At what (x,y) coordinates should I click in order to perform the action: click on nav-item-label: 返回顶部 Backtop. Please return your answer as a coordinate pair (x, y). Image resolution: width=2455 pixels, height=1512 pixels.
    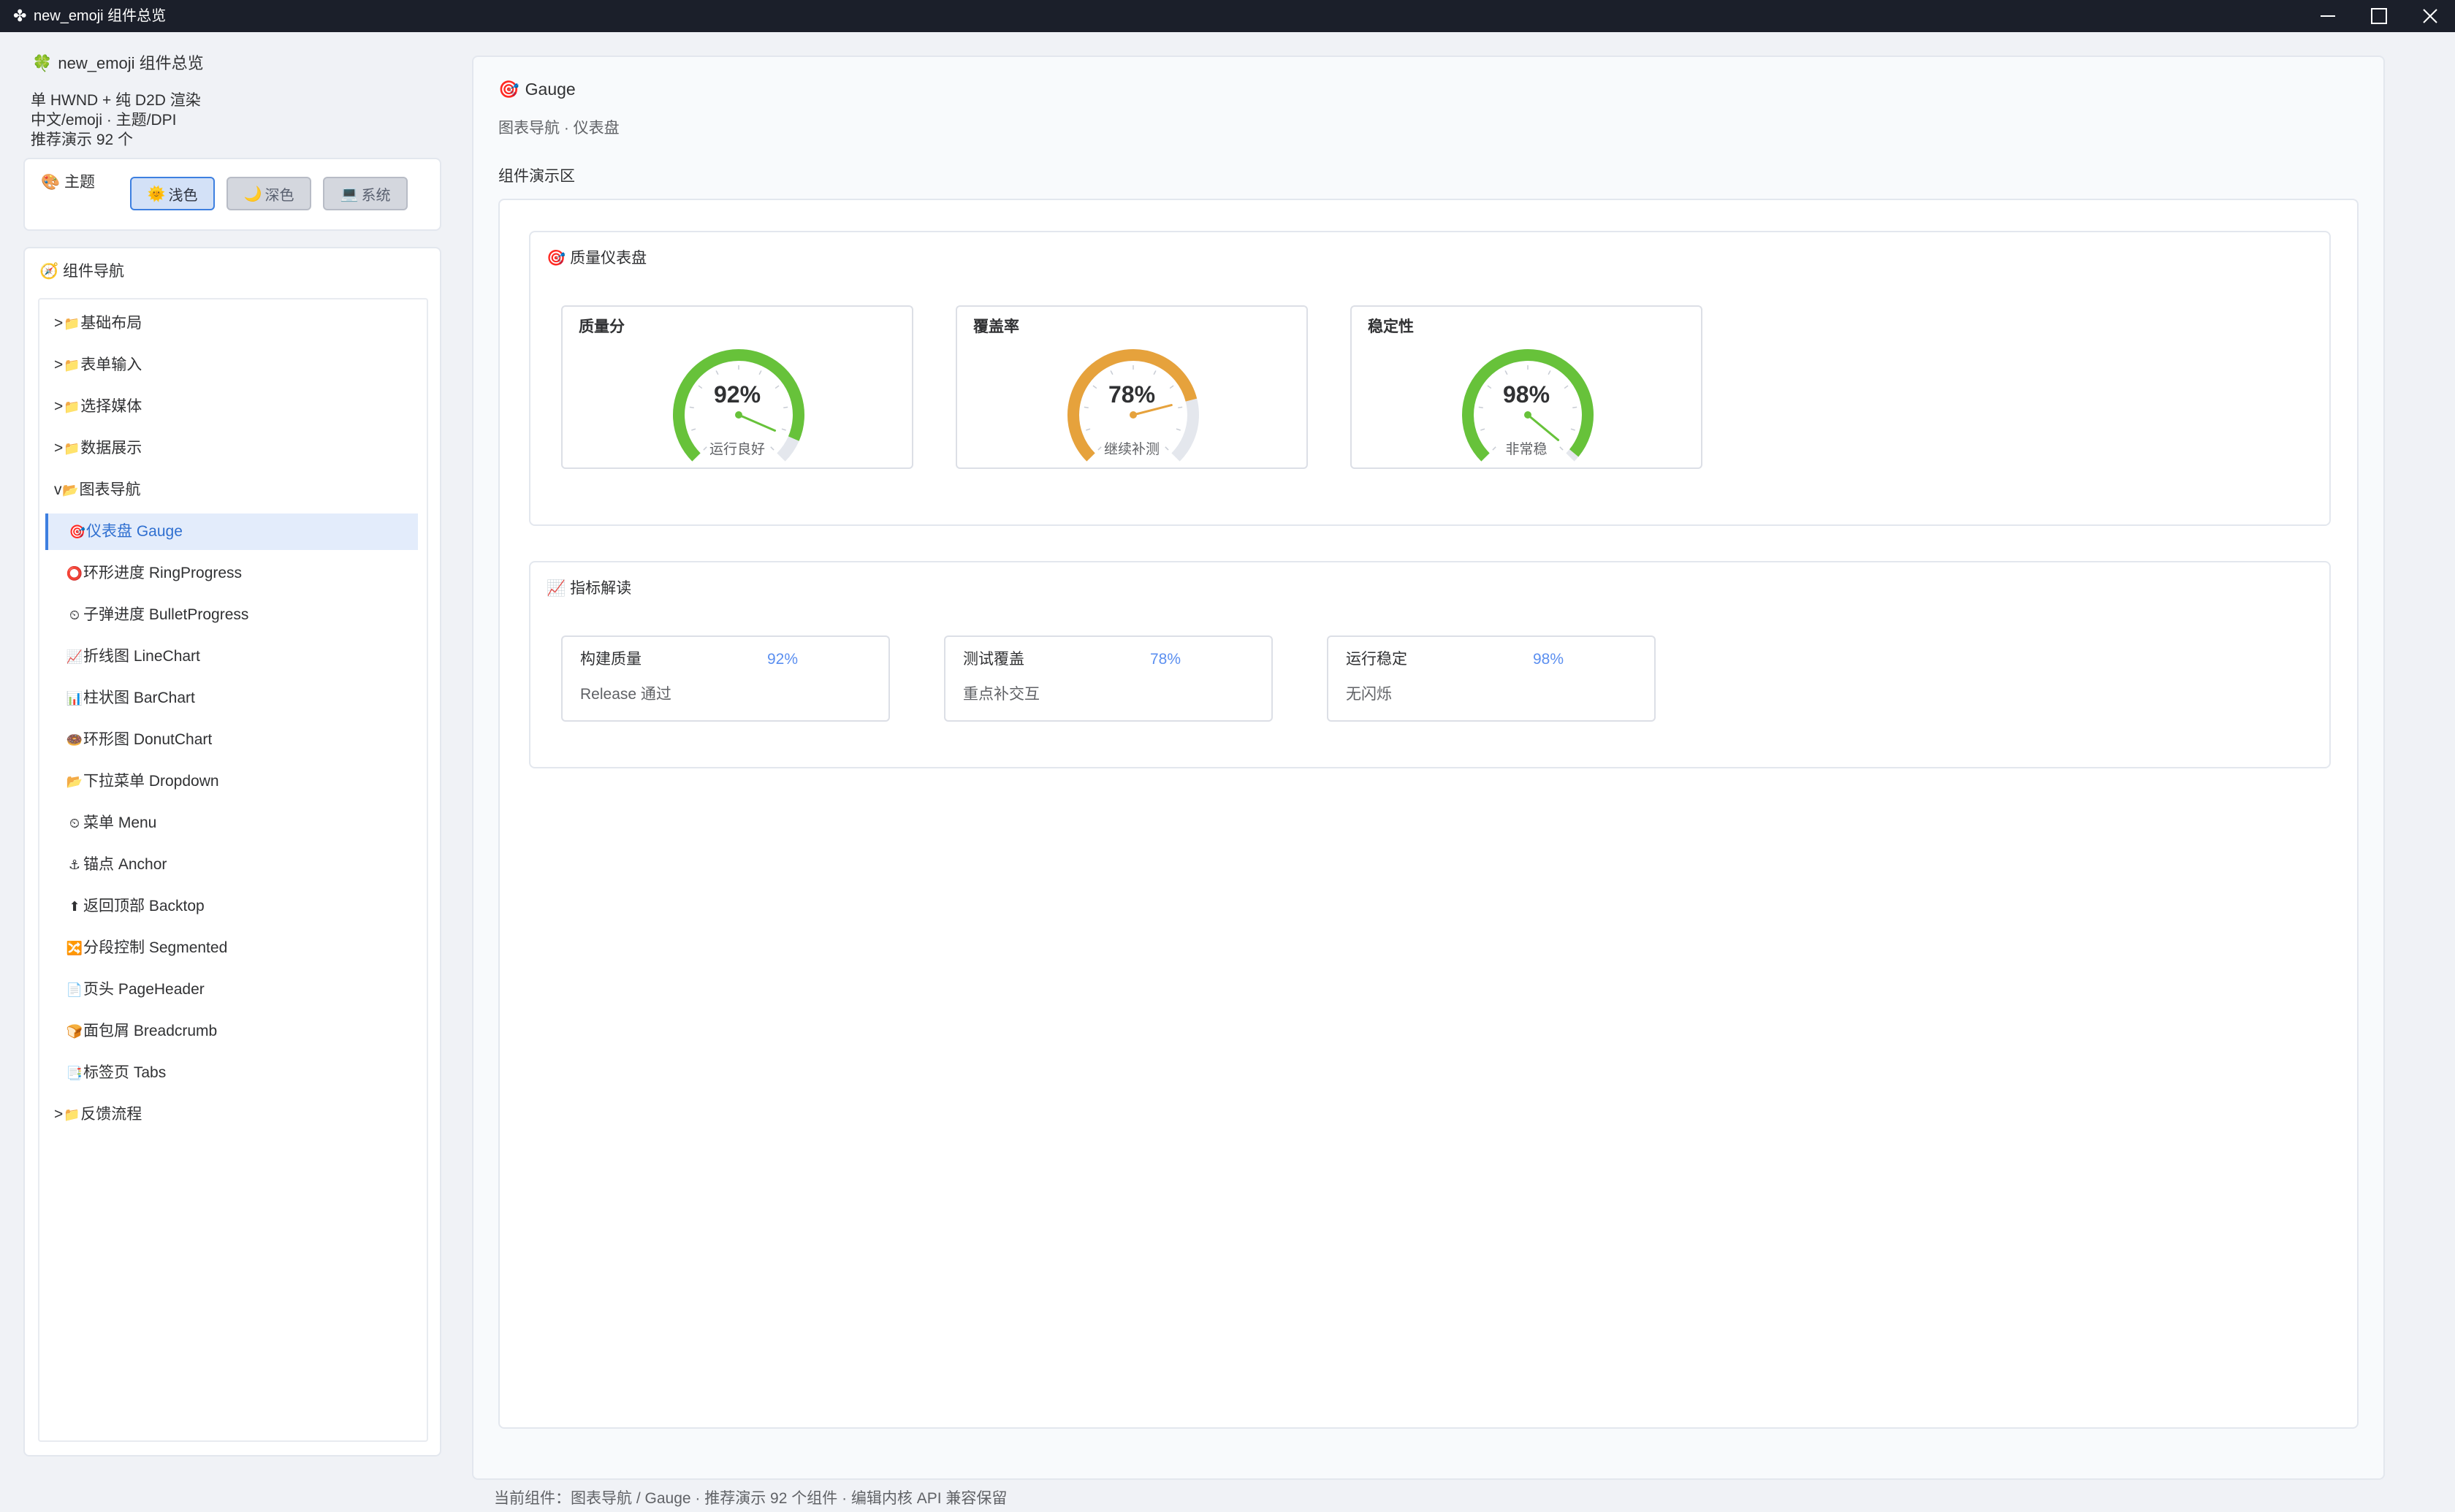
    Looking at the image, I should click on (144, 907).